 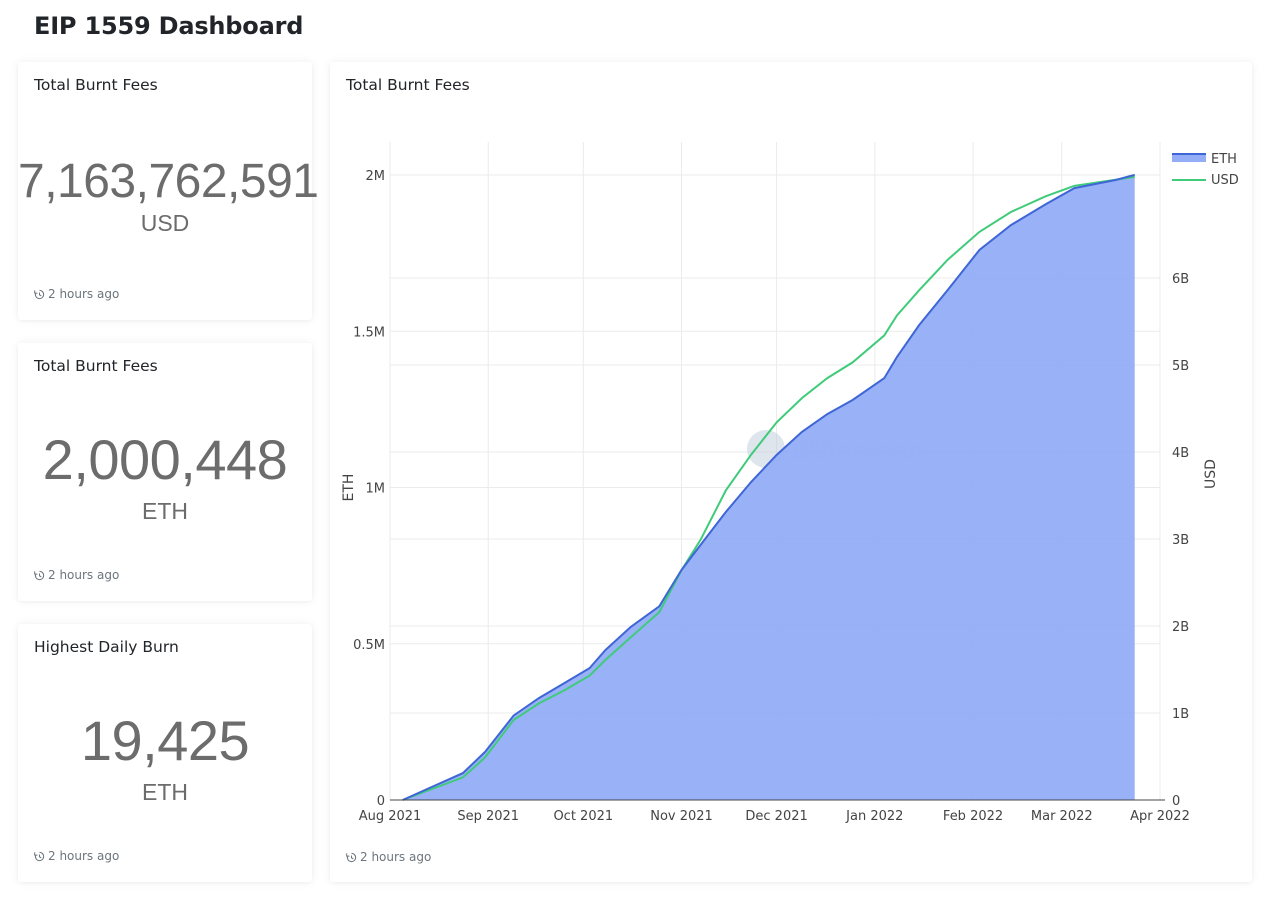 I want to click on page-title: EIP 1559 Dashboard, so click(x=169, y=26).